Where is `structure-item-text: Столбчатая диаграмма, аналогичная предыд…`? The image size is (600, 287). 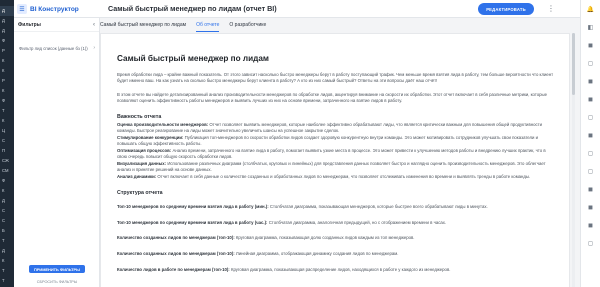
structure-item-text: Столбчатая диаграмма, аналогичная предыд… is located at coordinates (357, 222).